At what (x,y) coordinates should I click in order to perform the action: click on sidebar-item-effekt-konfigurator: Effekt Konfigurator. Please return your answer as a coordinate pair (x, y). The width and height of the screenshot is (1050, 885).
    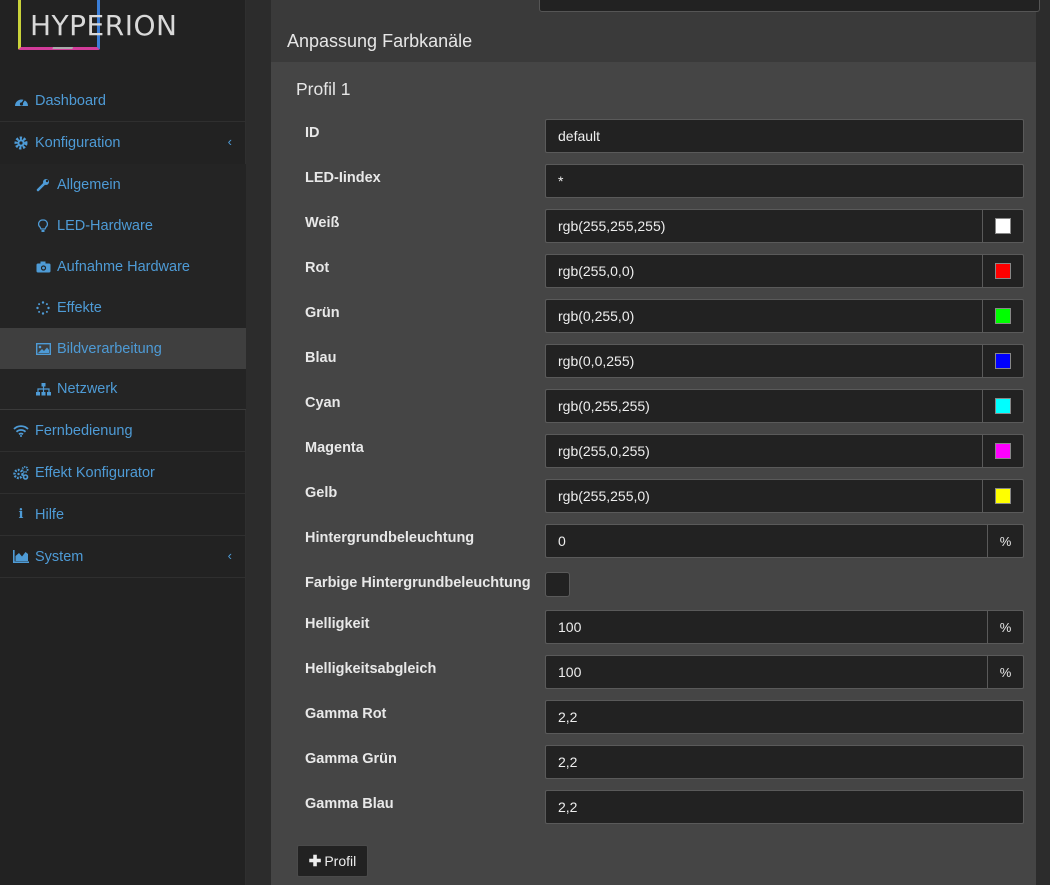
    Looking at the image, I should click on (123, 473).